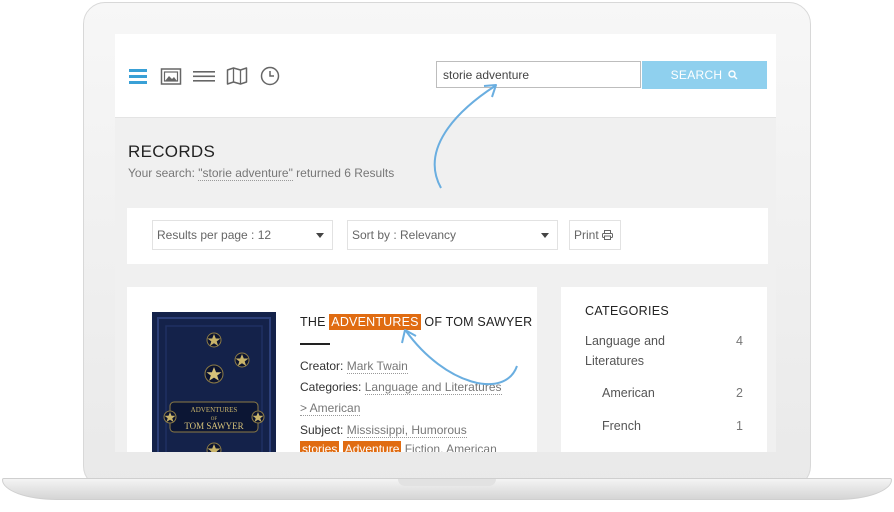  What do you see at coordinates (377, 366) in the screenshot?
I see `creator-link: Mark Twain` at bounding box center [377, 366].